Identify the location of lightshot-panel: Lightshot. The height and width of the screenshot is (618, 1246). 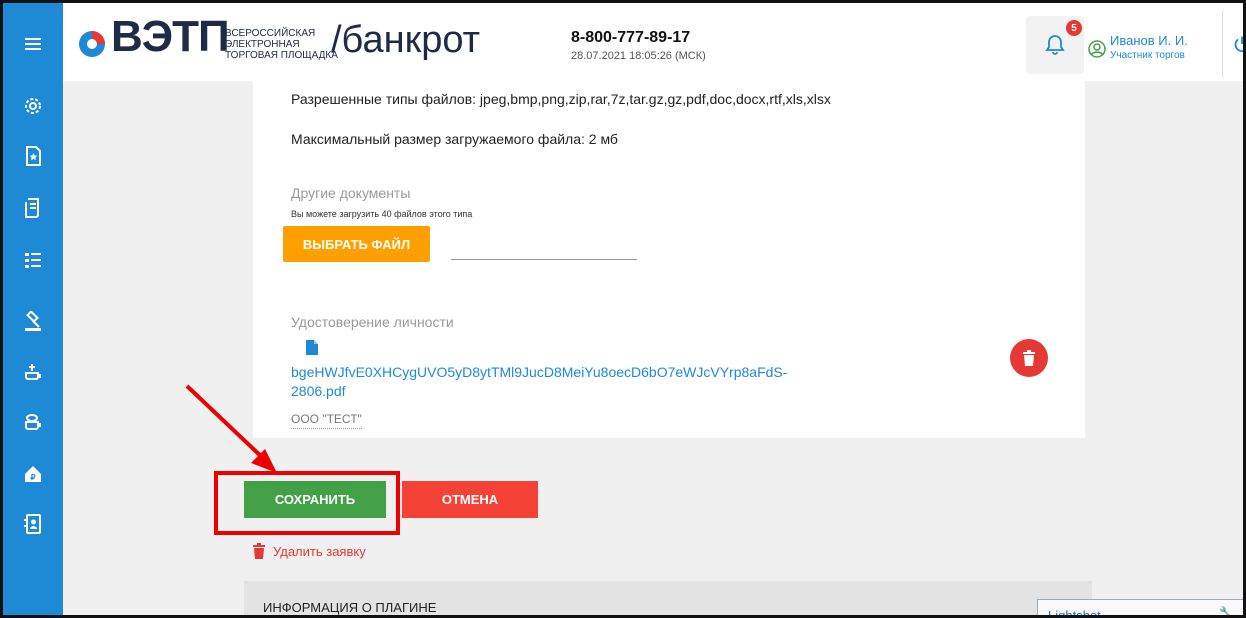
(1140, 608).